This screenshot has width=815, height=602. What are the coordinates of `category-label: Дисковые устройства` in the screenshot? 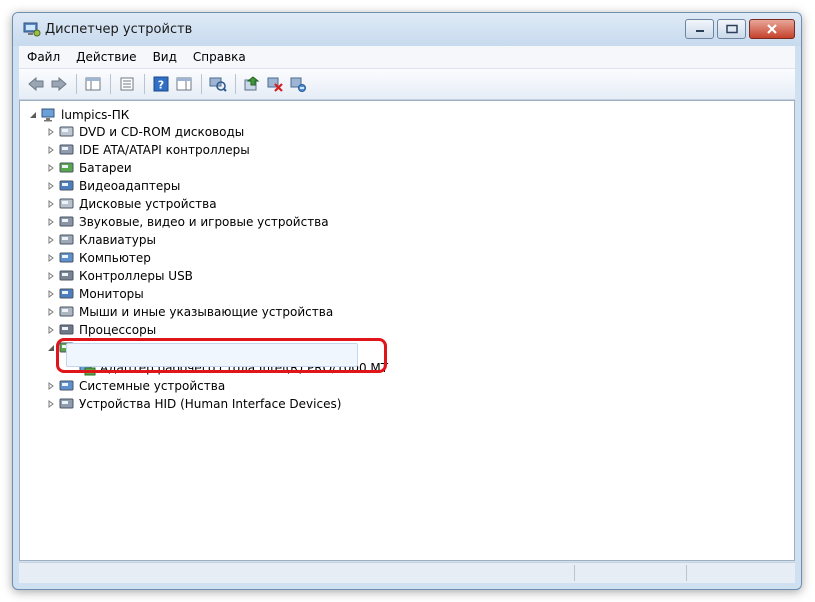 It's located at (148, 204).